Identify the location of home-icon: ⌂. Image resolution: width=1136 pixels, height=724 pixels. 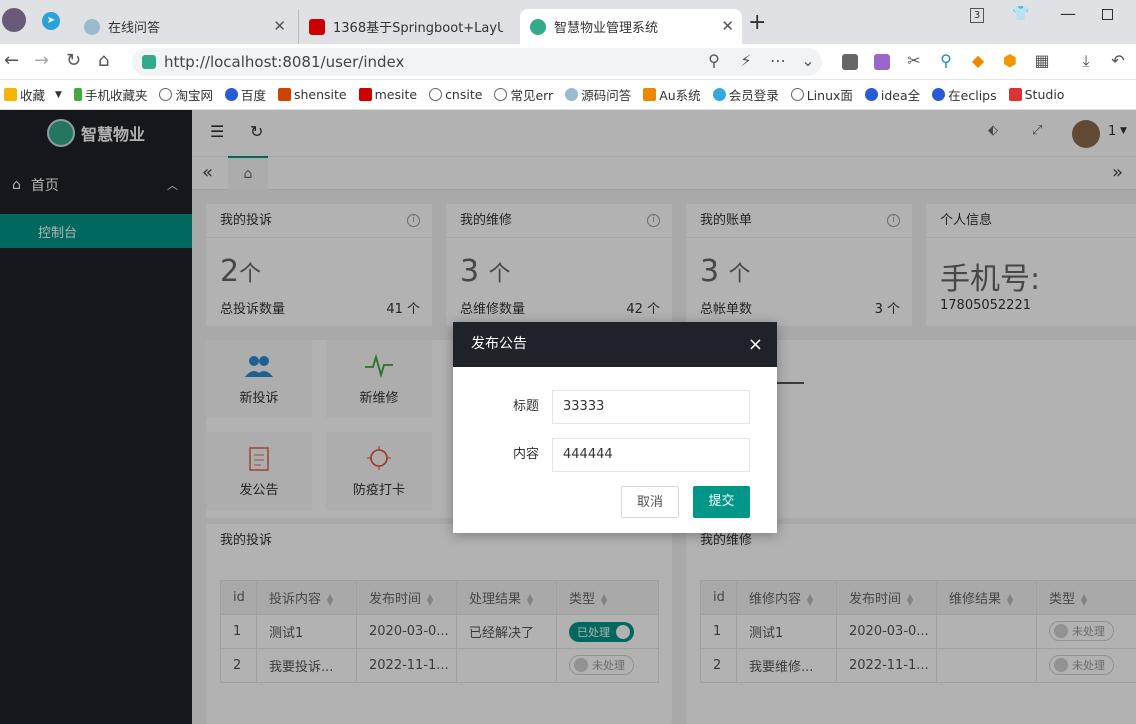
(103, 60).